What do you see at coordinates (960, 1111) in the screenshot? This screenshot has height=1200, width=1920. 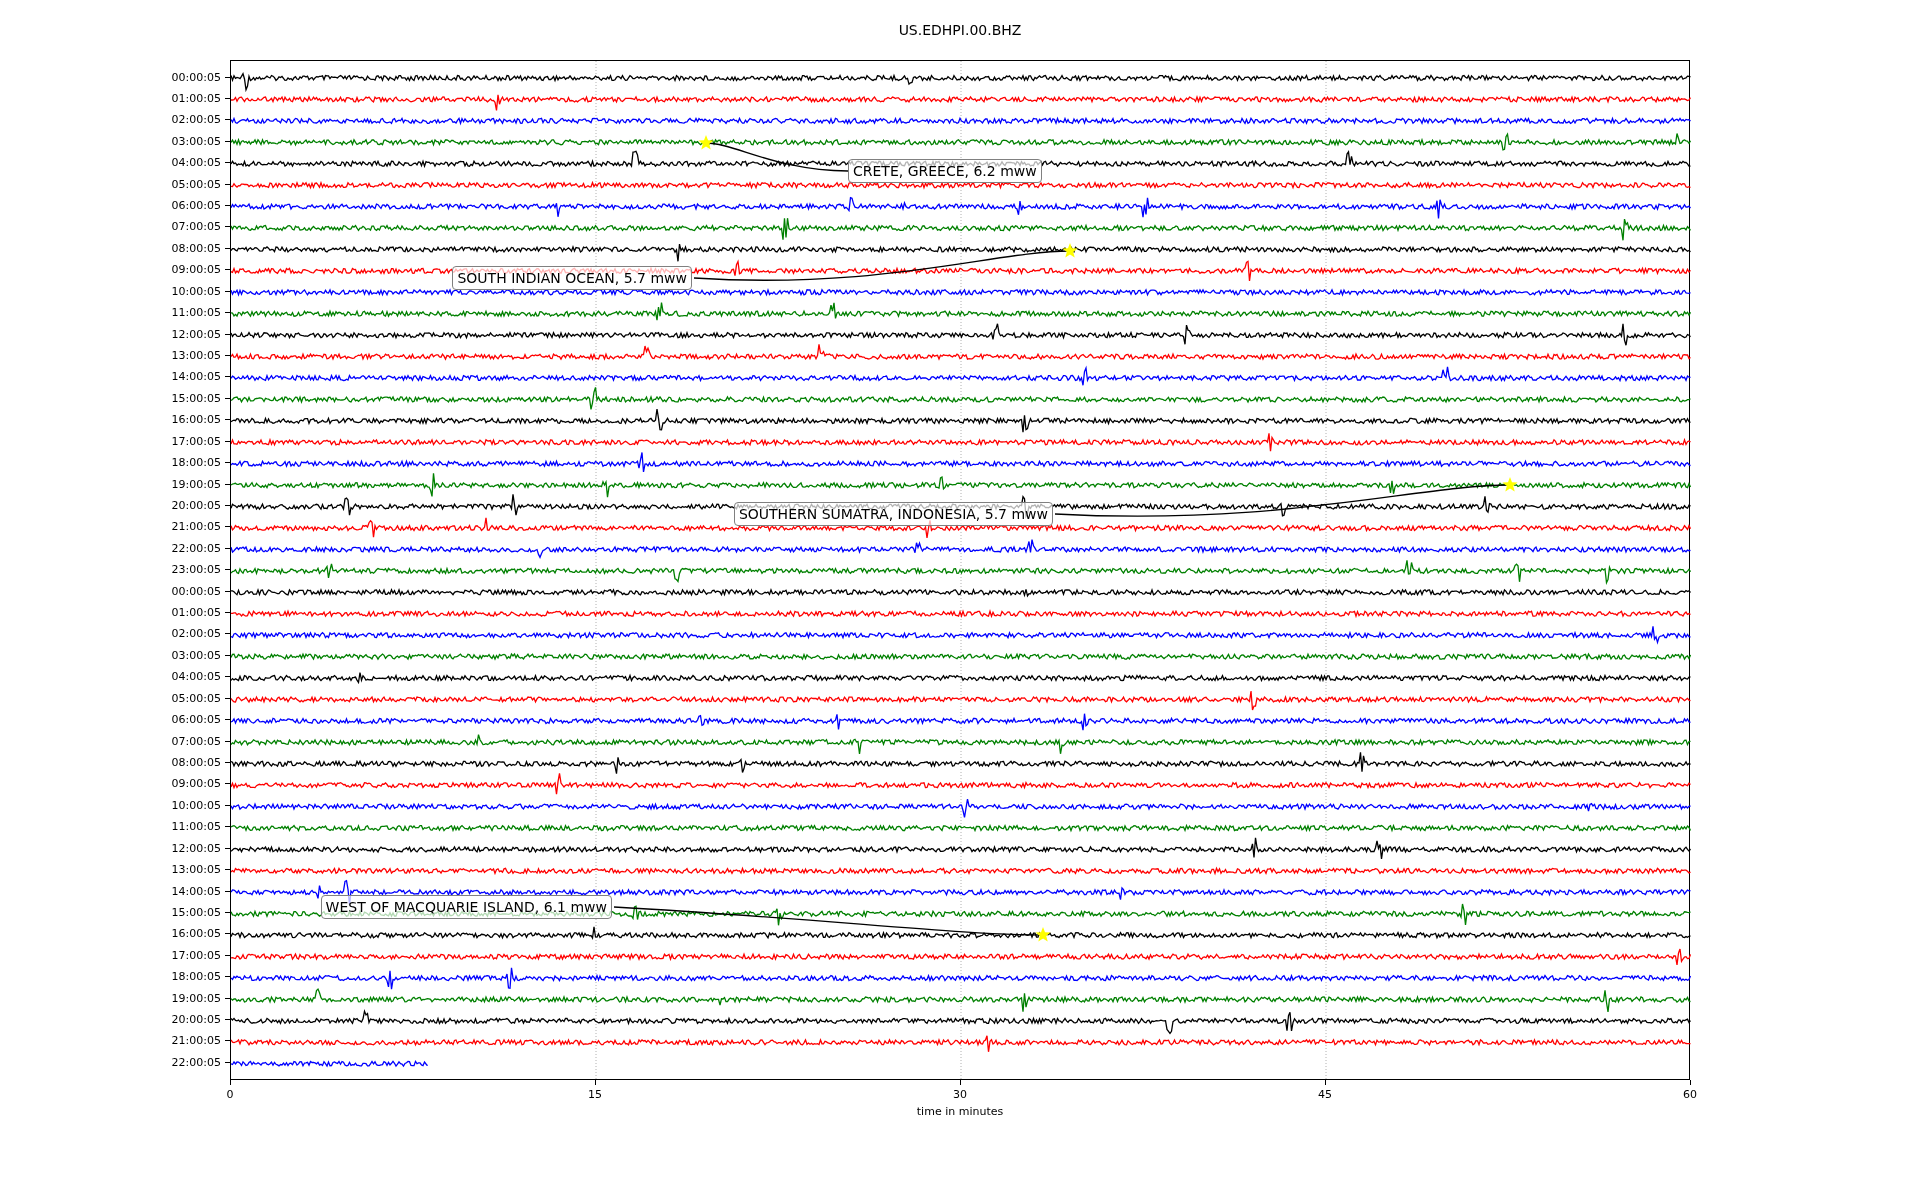 I see `axis-label: time in minutes` at bounding box center [960, 1111].